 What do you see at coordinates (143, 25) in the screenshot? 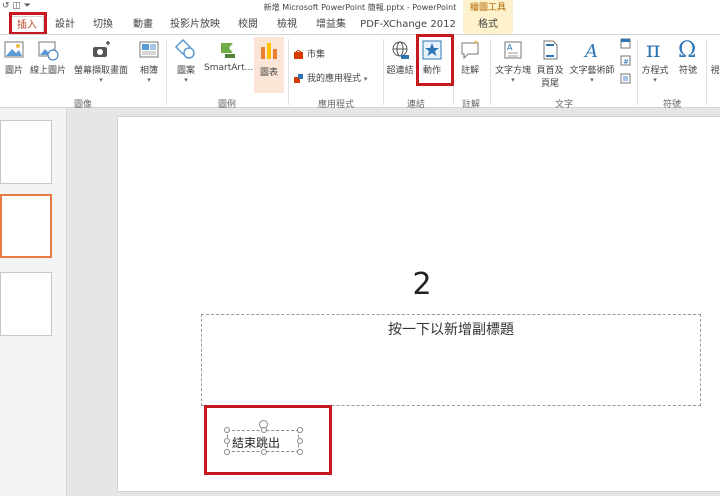
I see `tab-animations: 動畫` at bounding box center [143, 25].